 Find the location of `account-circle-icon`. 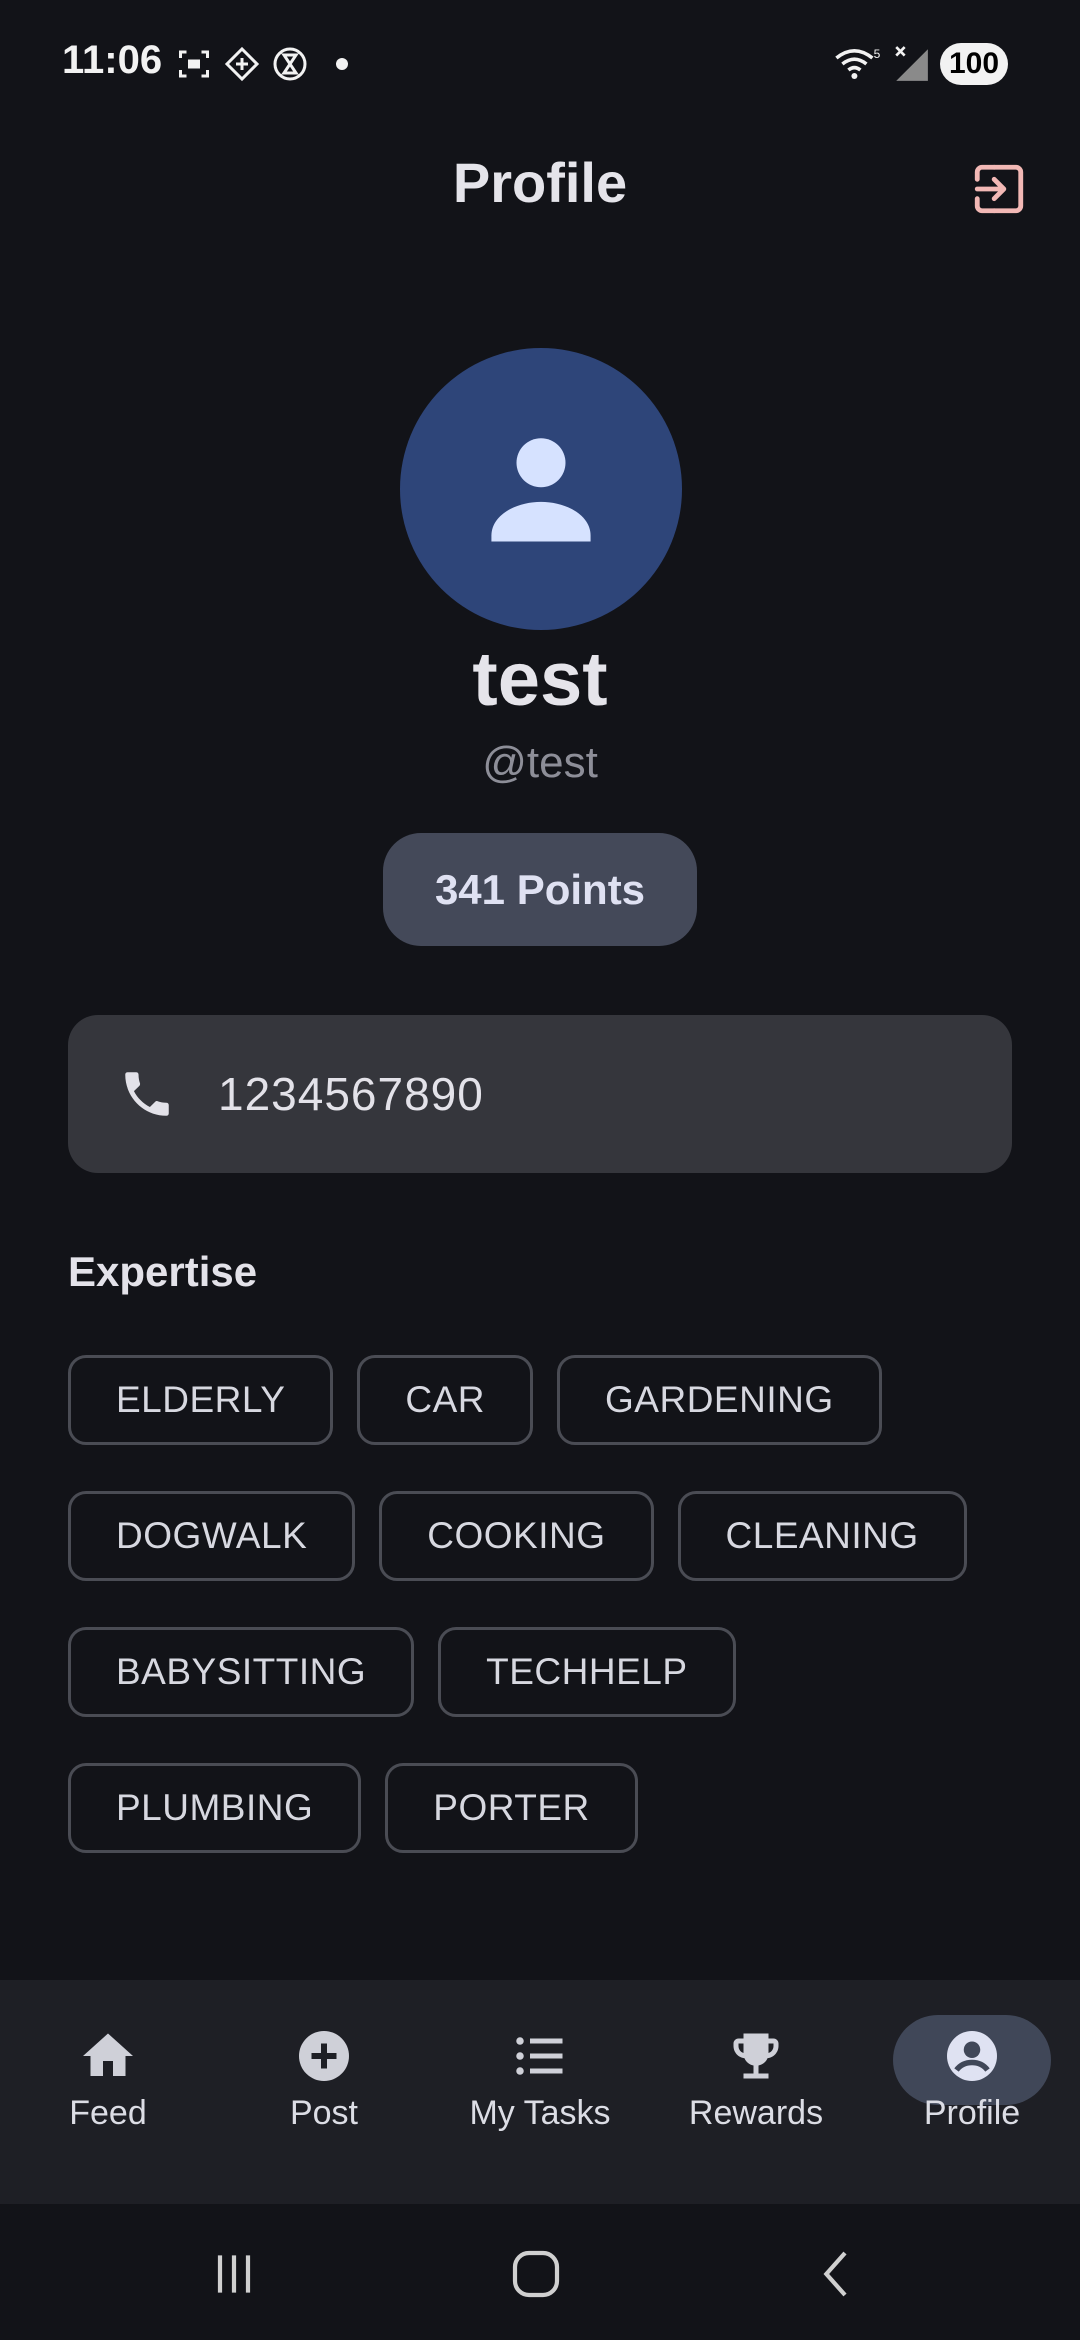

account-circle-icon is located at coordinates (972, 2056).